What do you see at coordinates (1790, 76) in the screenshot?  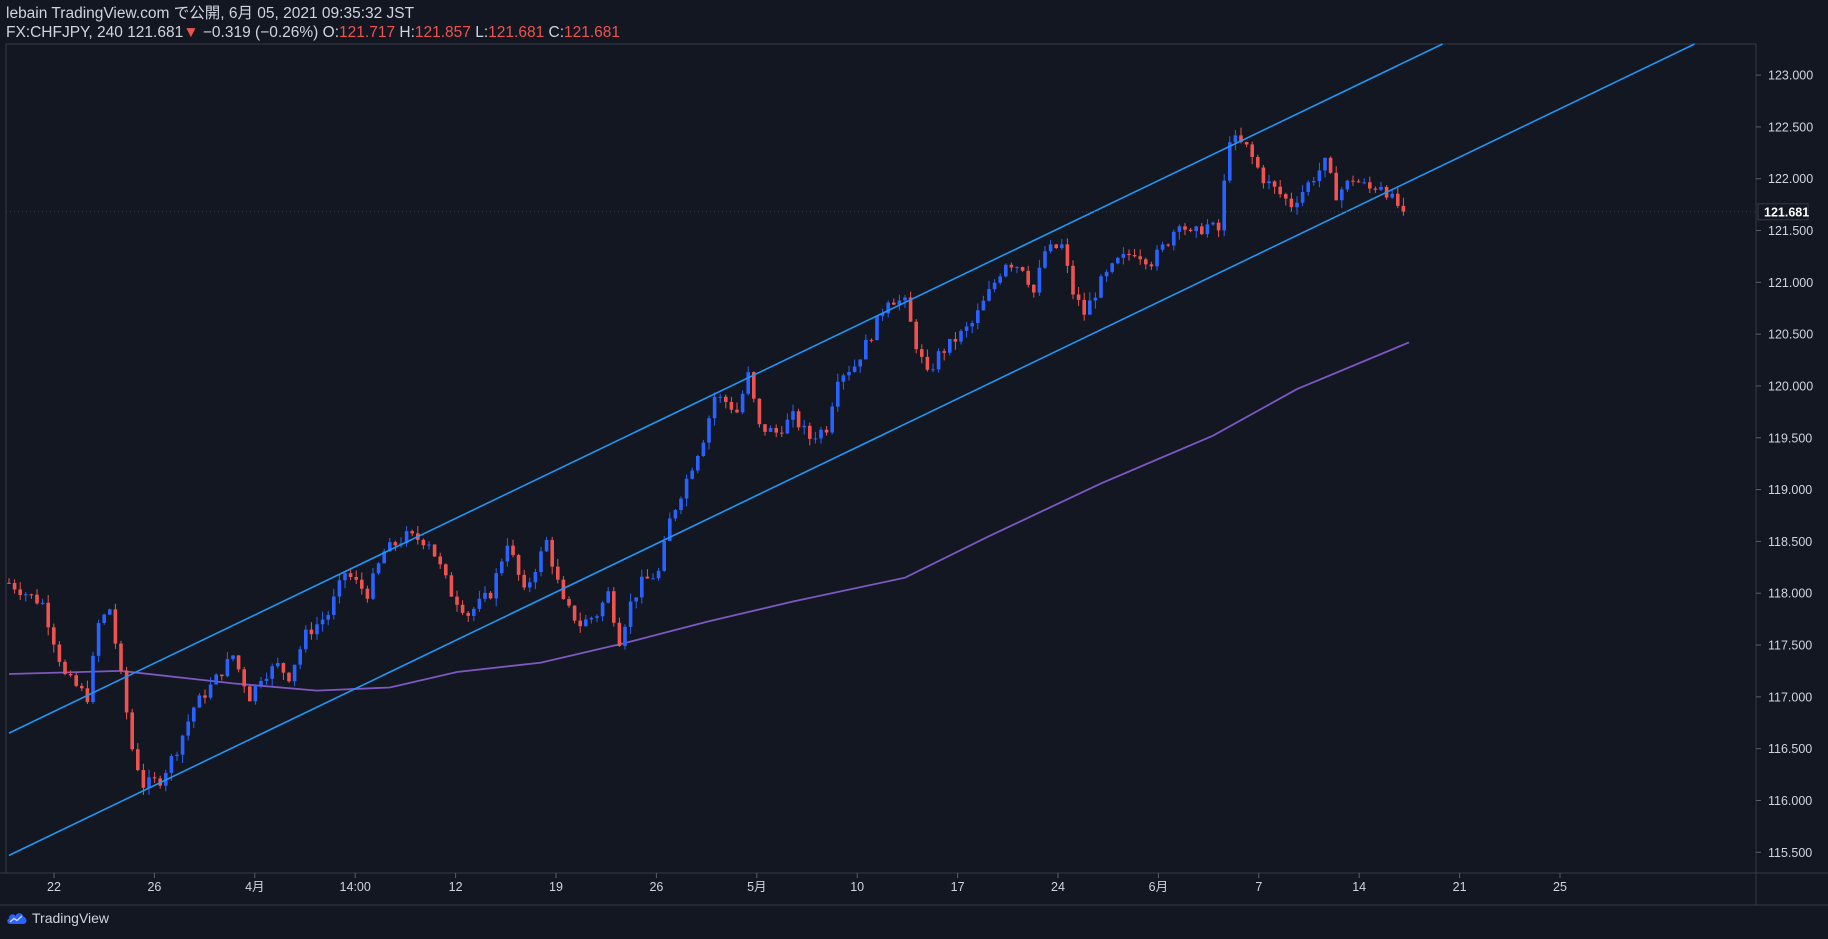 I see `price-tick-label: 123.000` at bounding box center [1790, 76].